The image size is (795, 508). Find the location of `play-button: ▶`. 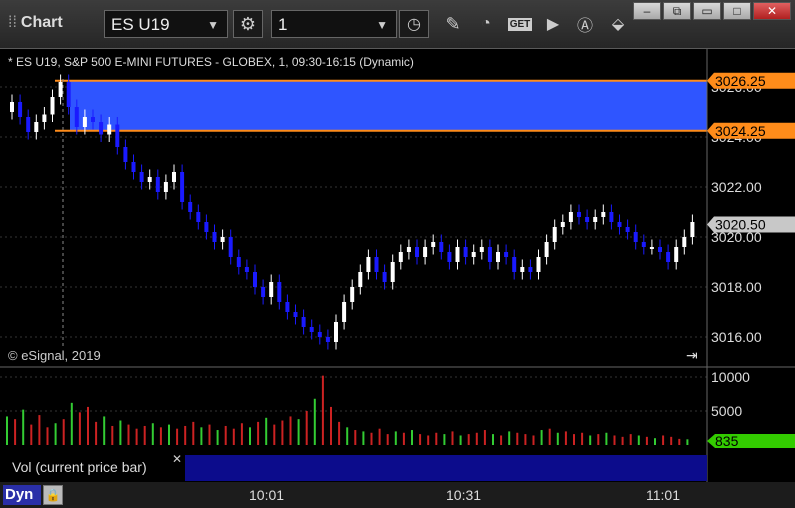

play-button: ▶ is located at coordinates (553, 24).